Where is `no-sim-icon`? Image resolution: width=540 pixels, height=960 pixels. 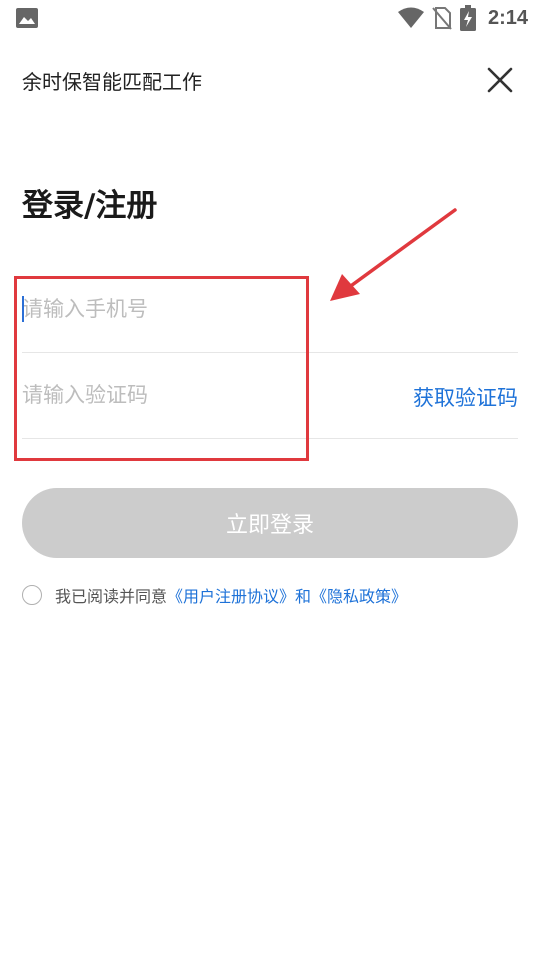
no-sim-icon is located at coordinates (442, 18).